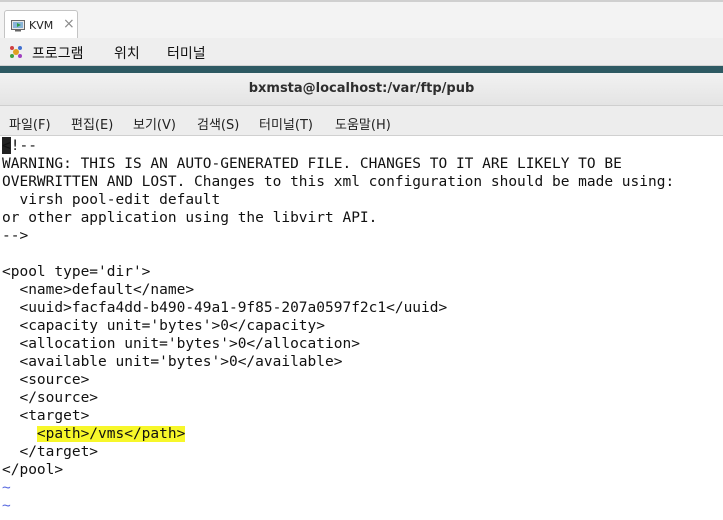  I want to click on close-icon: ×, so click(69, 24).